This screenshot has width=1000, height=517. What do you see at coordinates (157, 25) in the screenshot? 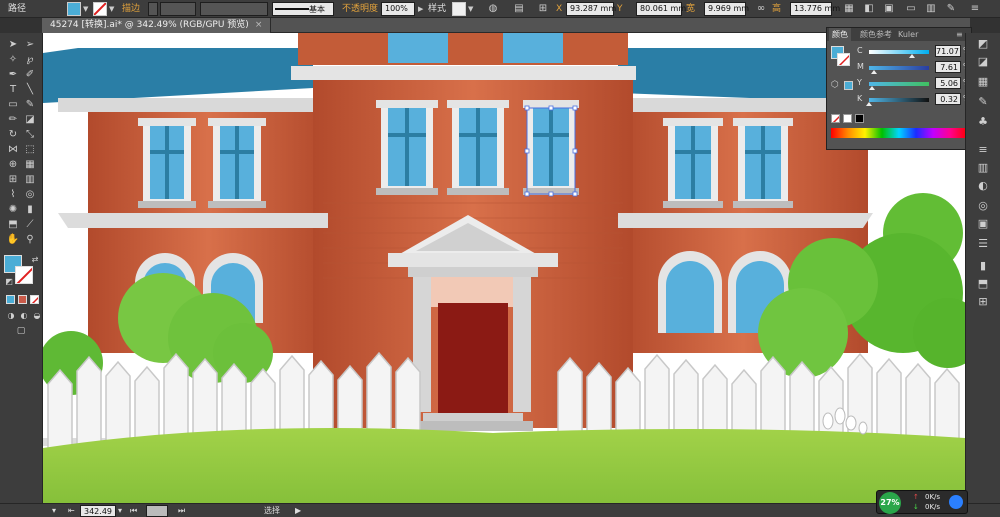
I see `document-tab: 45274 [转换].ai* @ 342.49% (RGB/GPU 预览) ×` at bounding box center [157, 25].